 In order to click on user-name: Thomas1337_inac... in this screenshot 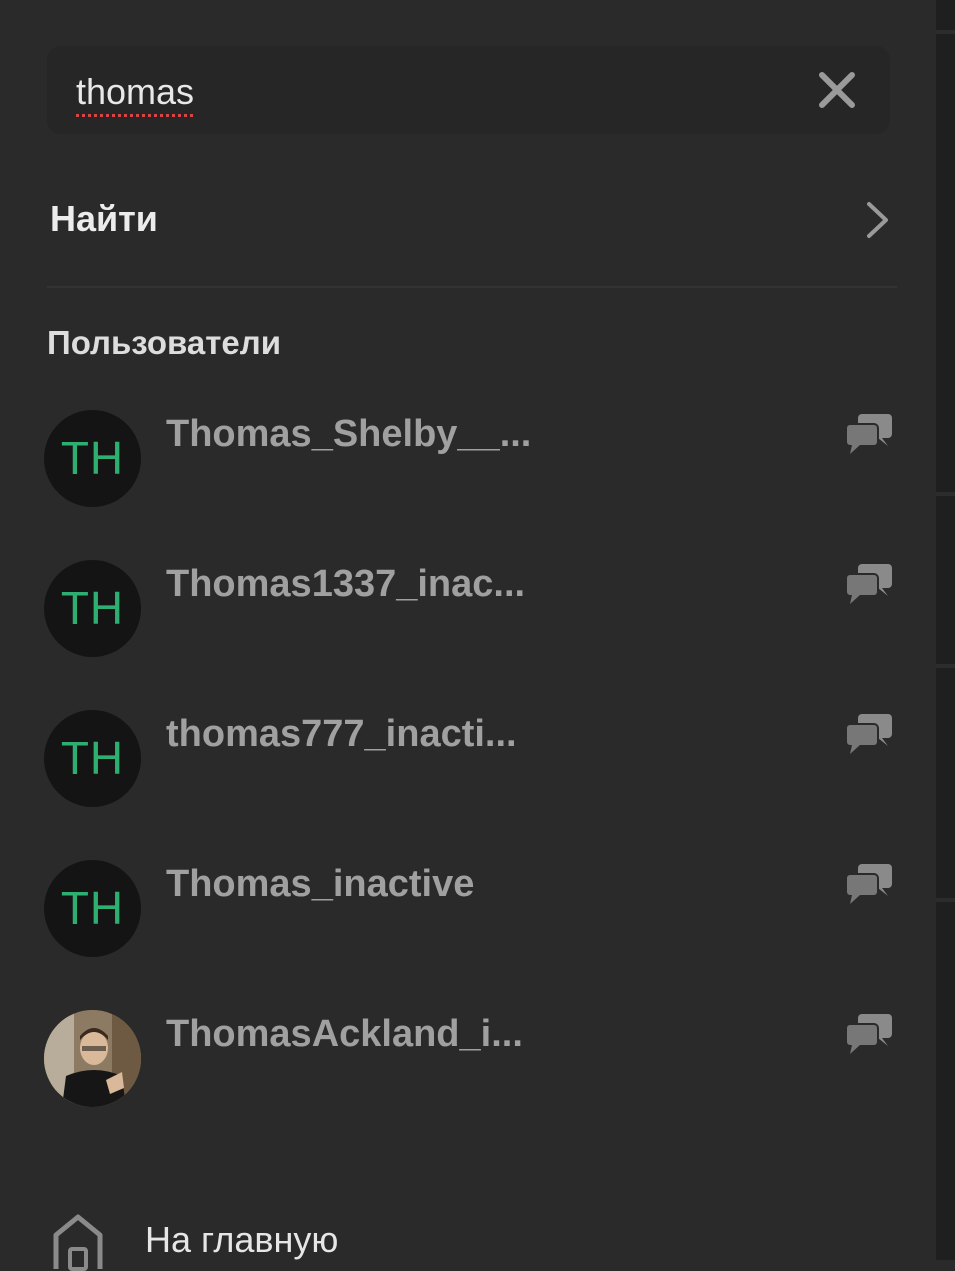, I will do `click(346, 584)`.